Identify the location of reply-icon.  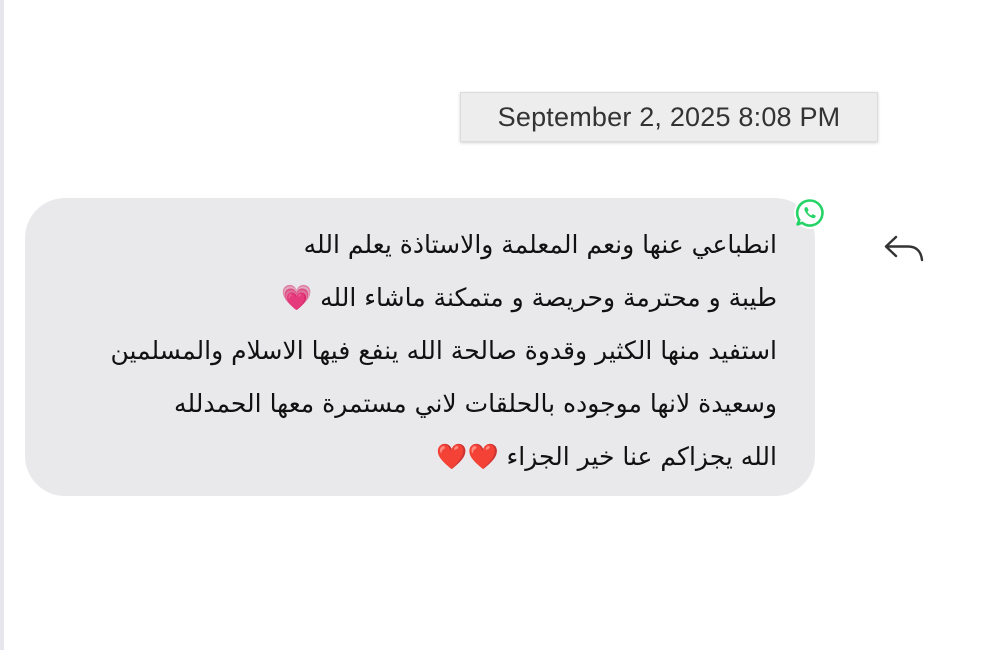
(904, 248).